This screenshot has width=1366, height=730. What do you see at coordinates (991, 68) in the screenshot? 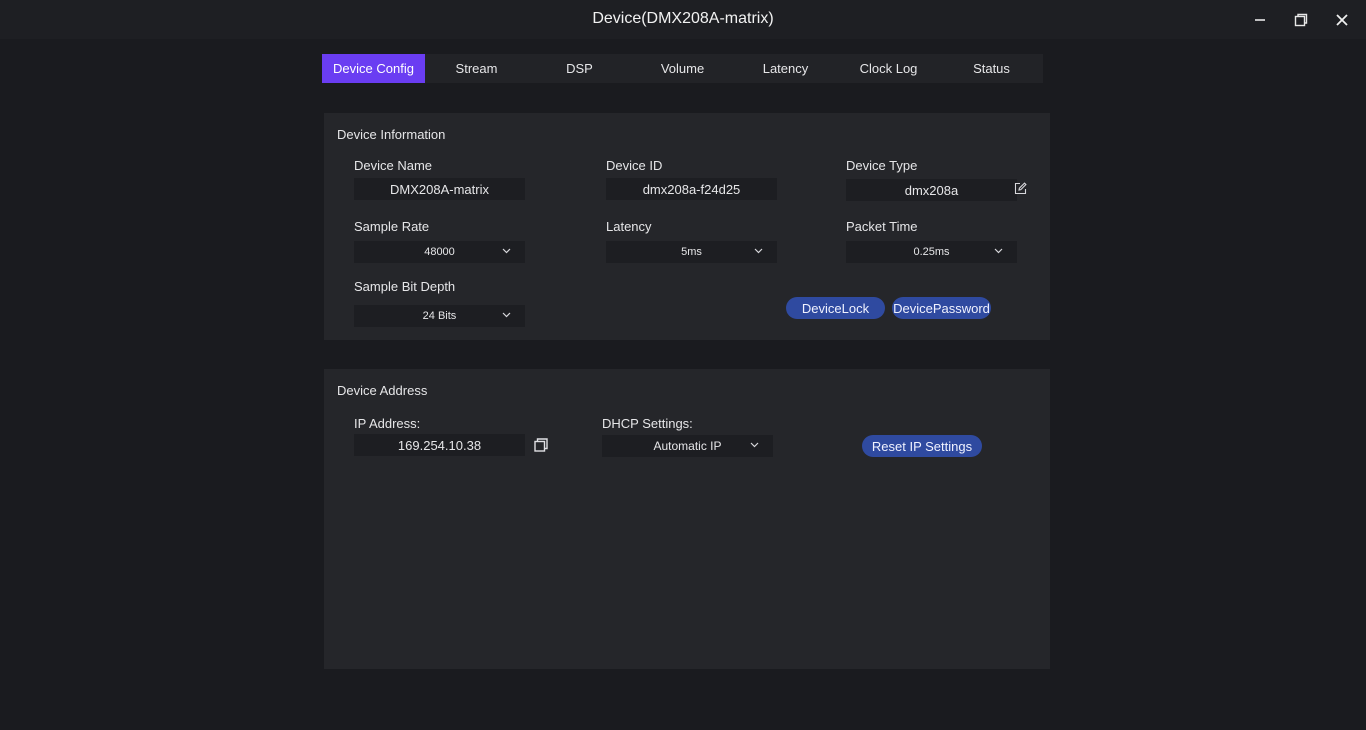
I see `tab-status: Status` at bounding box center [991, 68].